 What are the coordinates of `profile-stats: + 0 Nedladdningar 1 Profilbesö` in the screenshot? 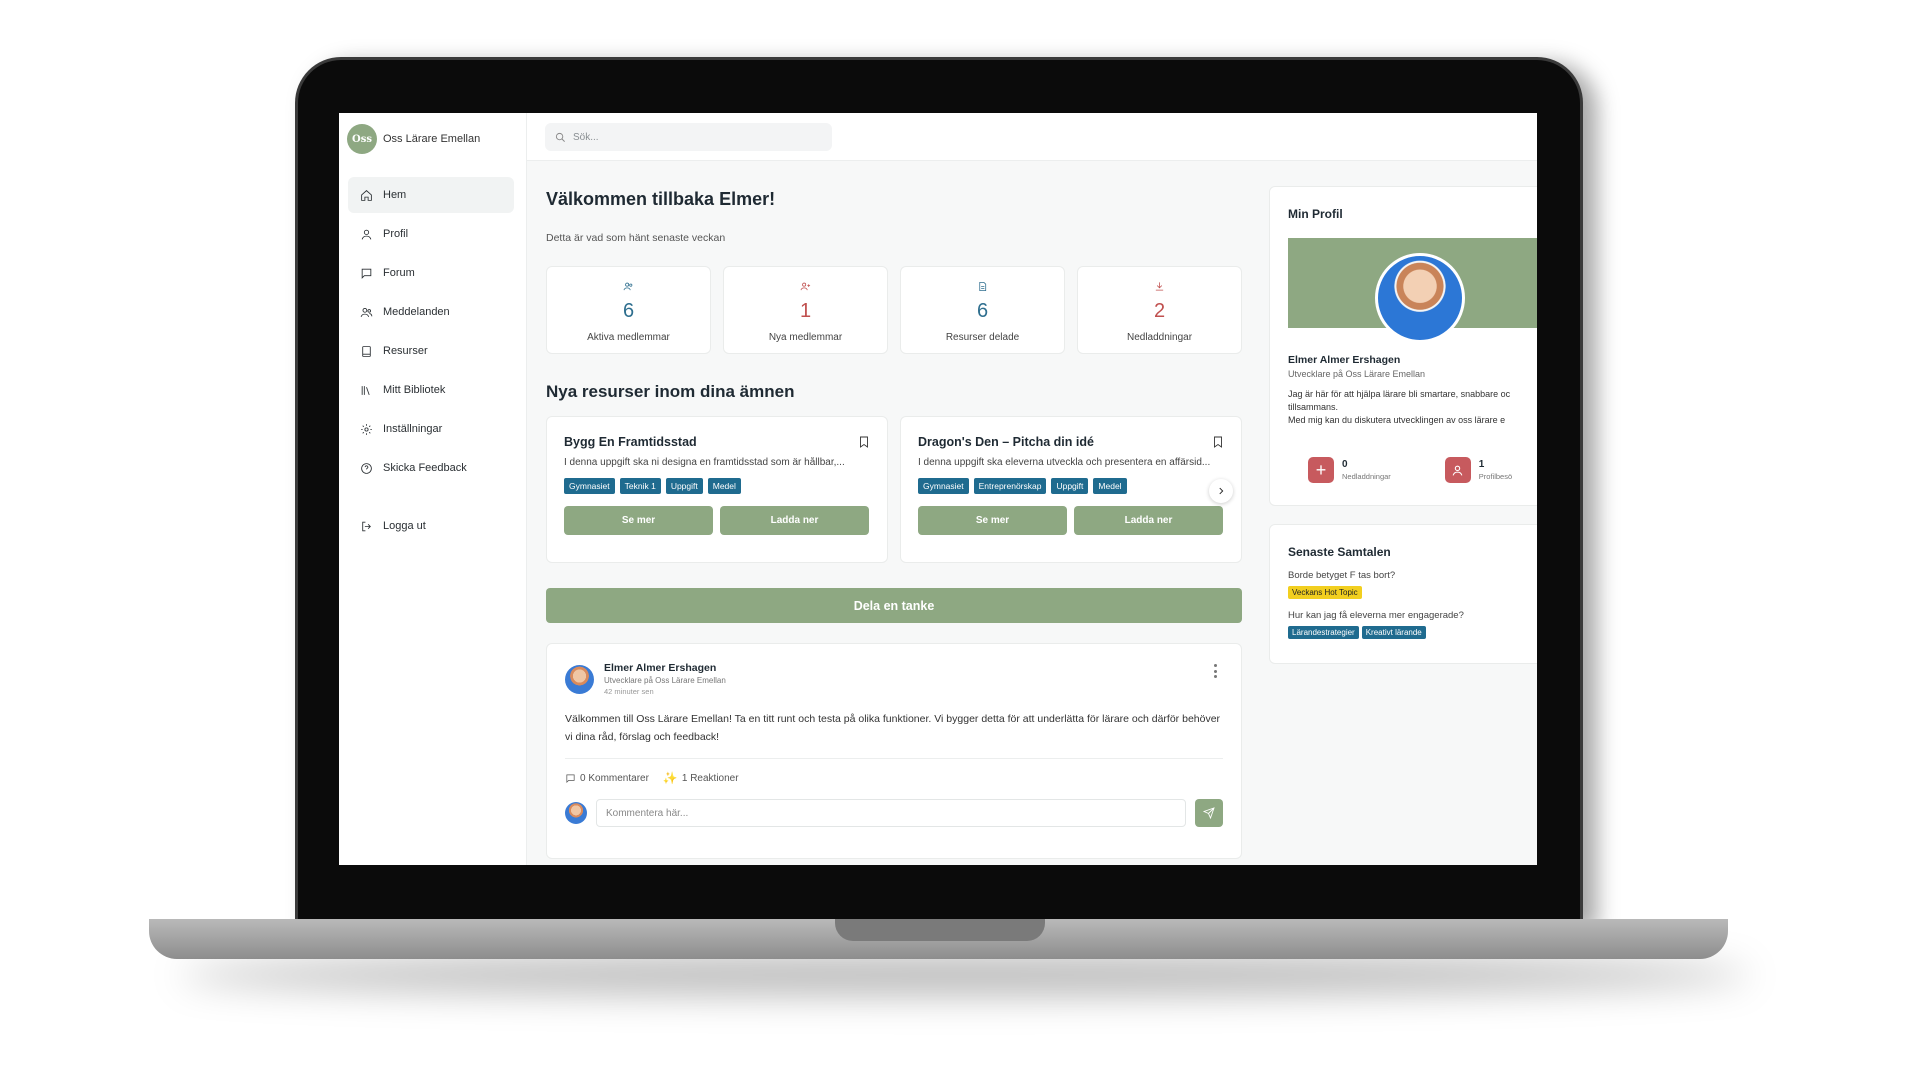 It's located at (1410, 470).